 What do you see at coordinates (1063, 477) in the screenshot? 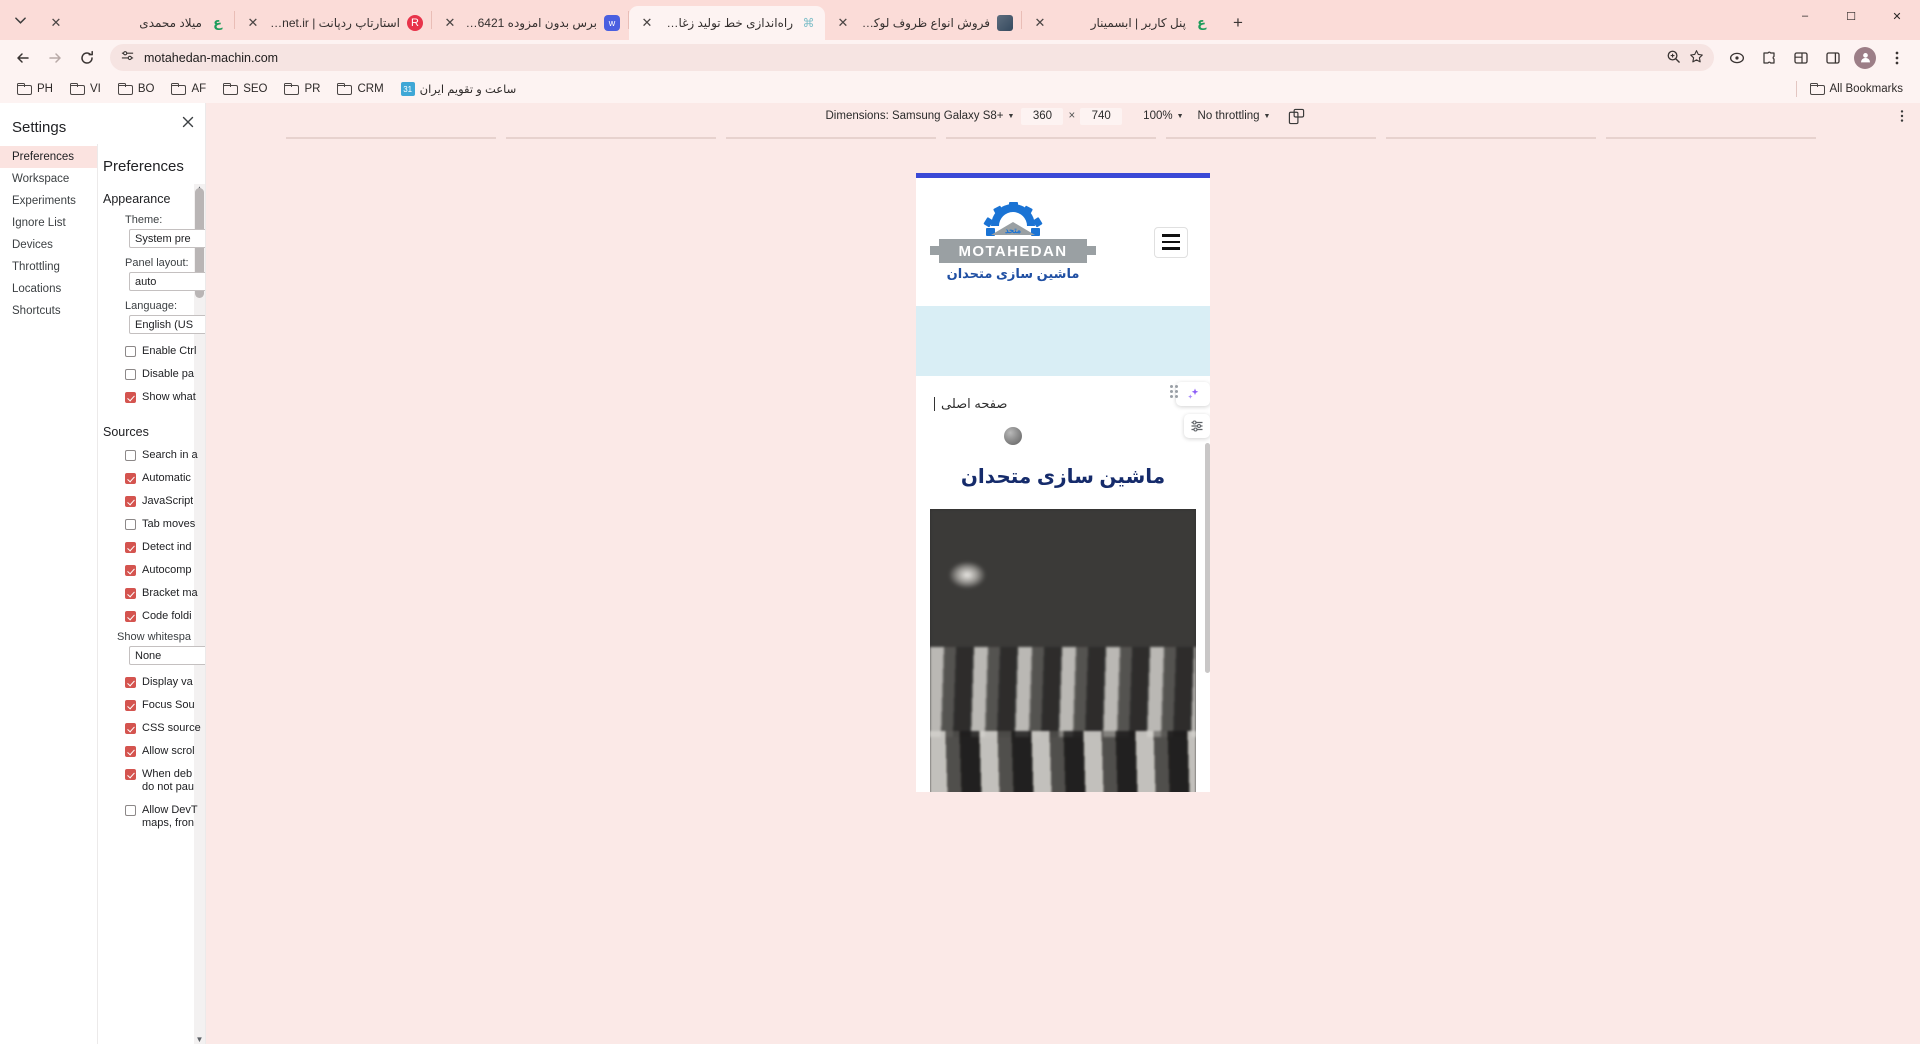
I see `page-title: ماشین سازی متحدان` at bounding box center [1063, 477].